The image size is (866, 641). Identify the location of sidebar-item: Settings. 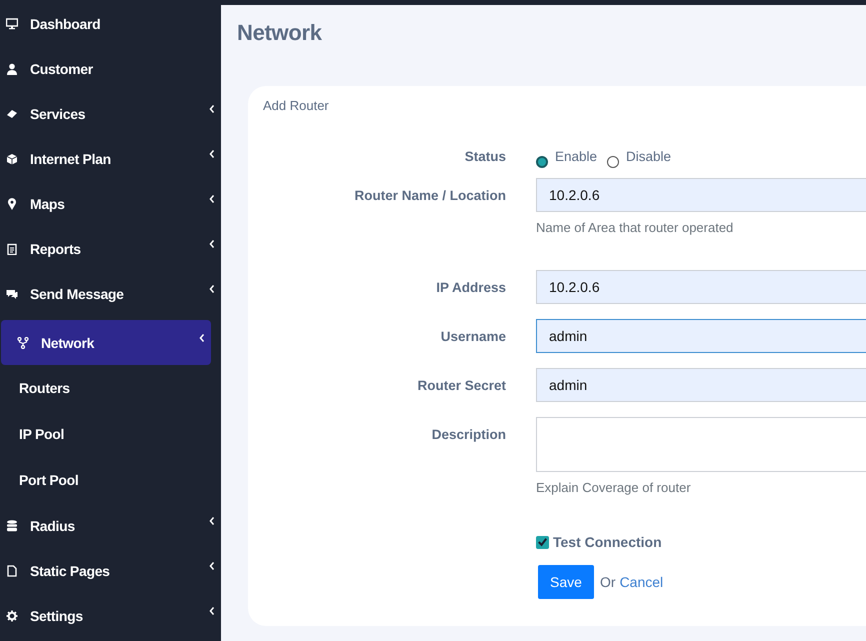
(110, 615).